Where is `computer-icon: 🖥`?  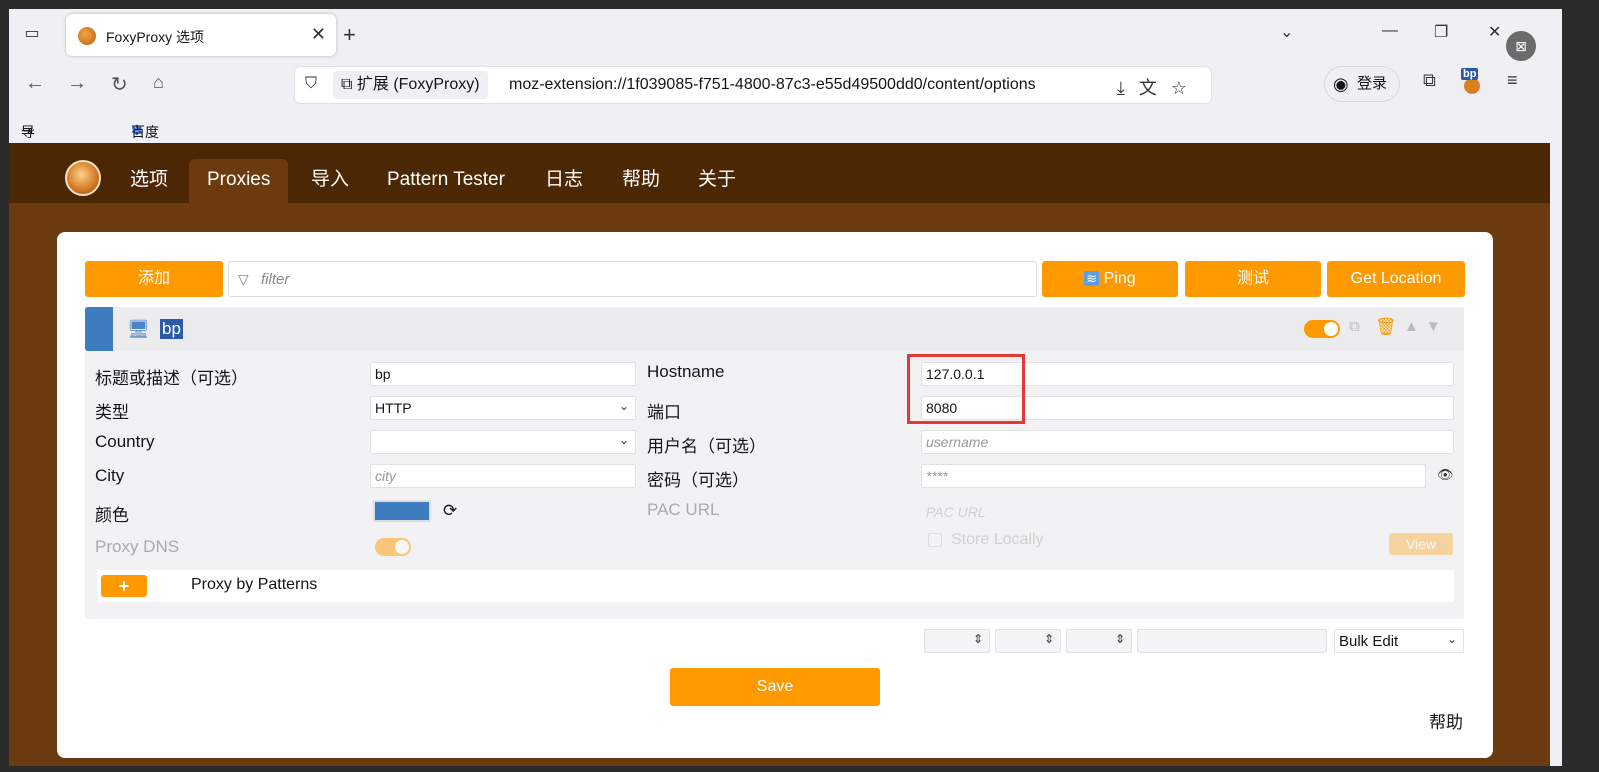 computer-icon: 🖥 is located at coordinates (138, 329).